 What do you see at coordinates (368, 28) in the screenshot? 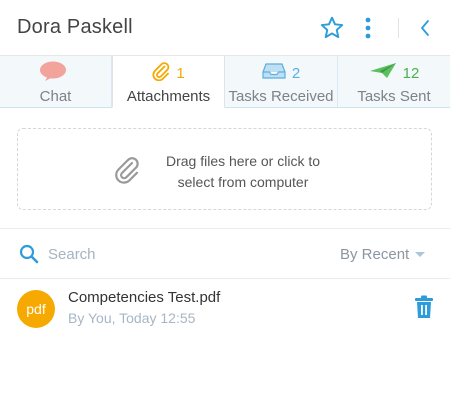
I see `kebab-menu-icon` at bounding box center [368, 28].